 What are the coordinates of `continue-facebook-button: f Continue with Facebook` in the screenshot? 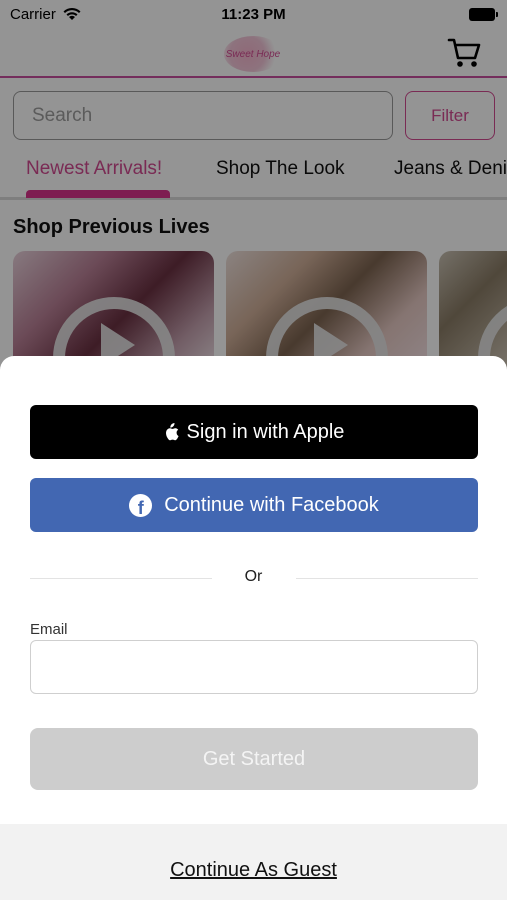 It's located at (254, 505).